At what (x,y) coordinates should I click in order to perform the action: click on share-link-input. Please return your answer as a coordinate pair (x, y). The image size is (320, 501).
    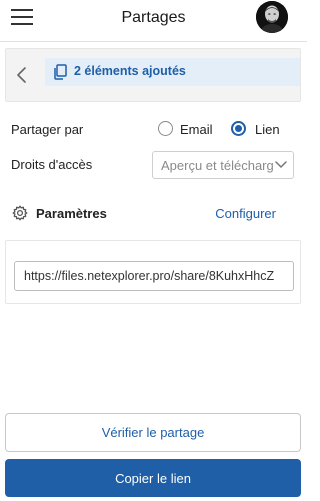
    Looking at the image, I should click on (154, 276).